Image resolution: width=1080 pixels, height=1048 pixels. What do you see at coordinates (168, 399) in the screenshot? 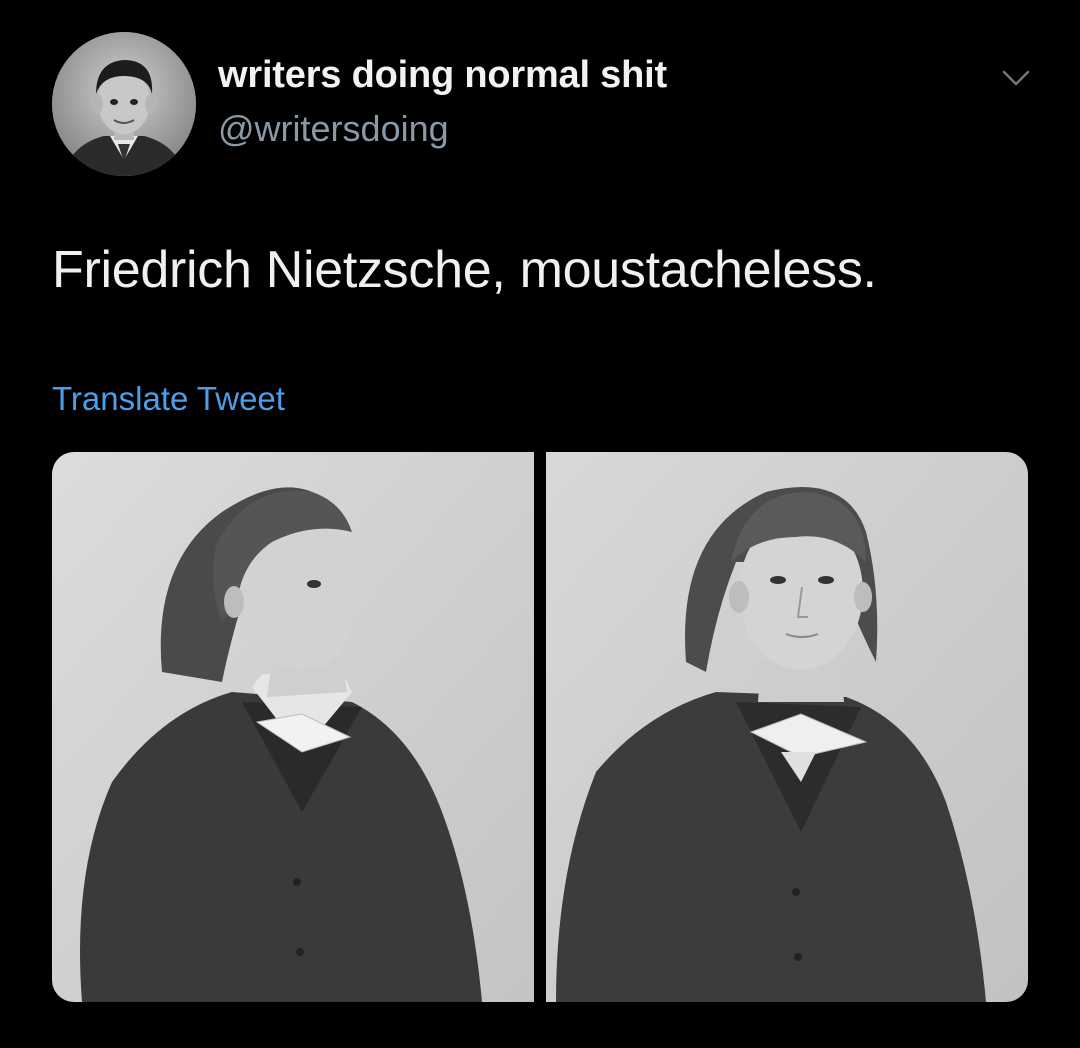
I see `translate-tweet-link: Translate Tweet` at bounding box center [168, 399].